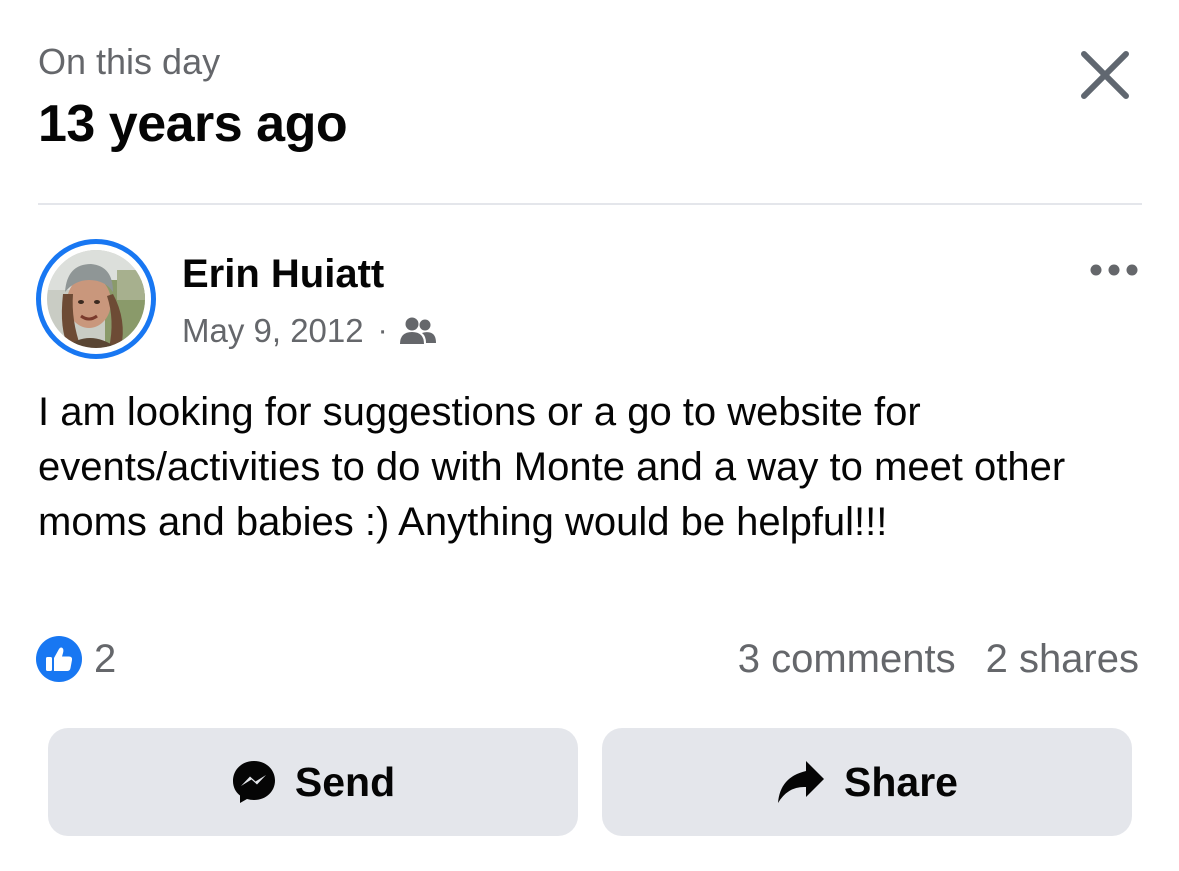  Describe the element at coordinates (901, 781) in the screenshot. I see `share-label: Share` at that location.